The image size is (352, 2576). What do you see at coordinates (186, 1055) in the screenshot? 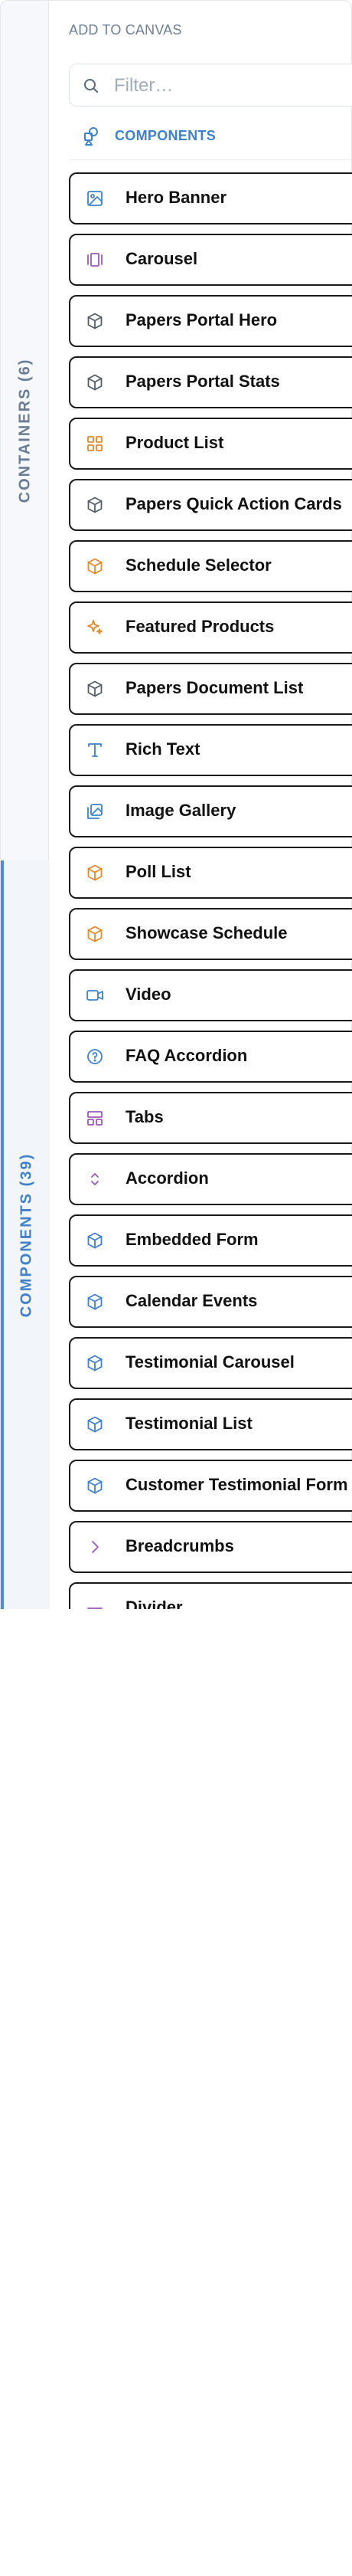
I see `component-item-label: FAQ Accordion` at bounding box center [186, 1055].